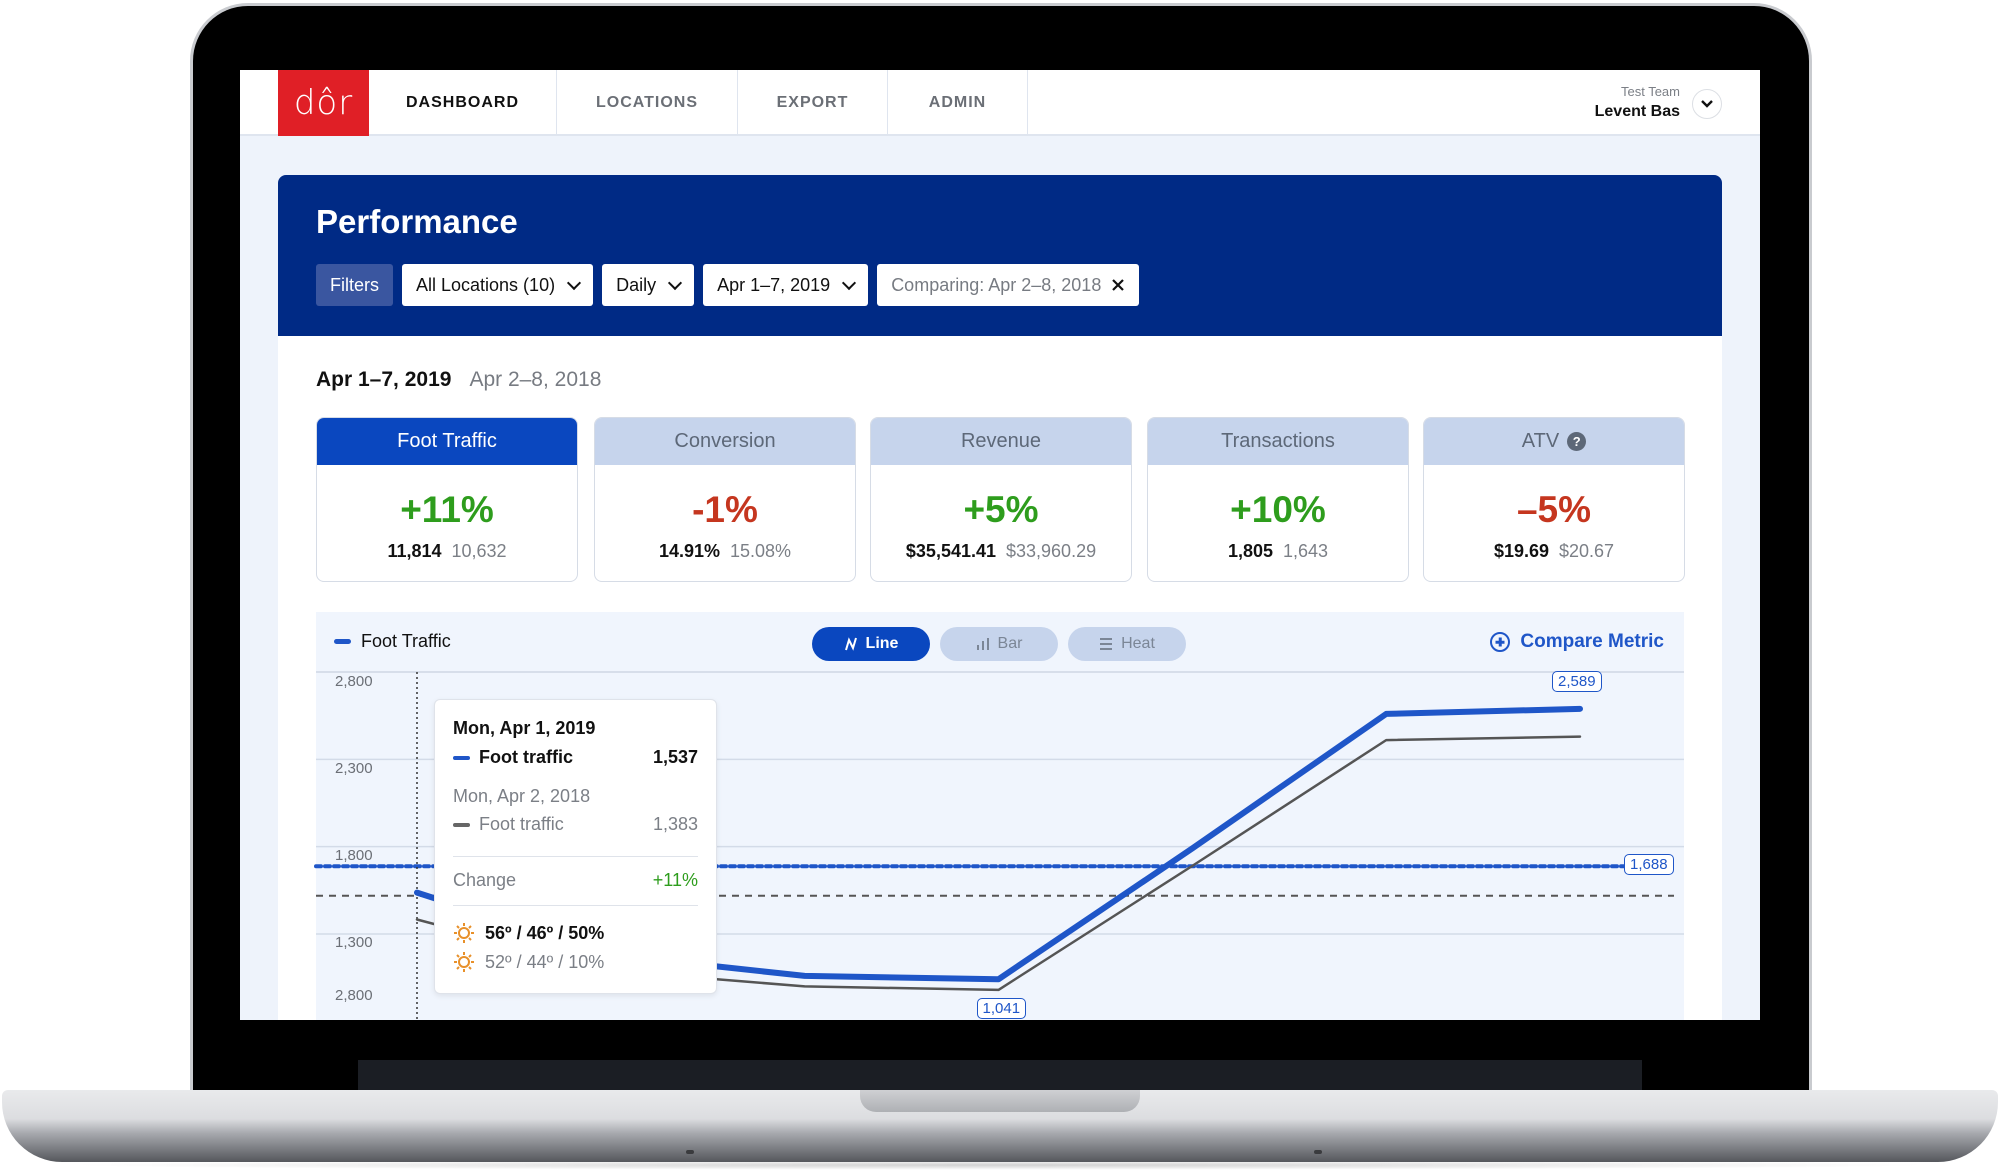 This screenshot has width=2000, height=1170. I want to click on tooltip-weather-previous: 52º / 44º / 10%, so click(575, 962).